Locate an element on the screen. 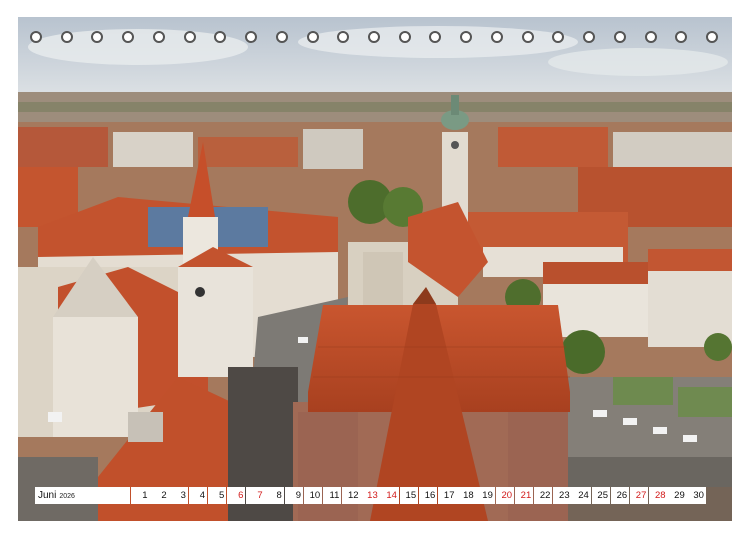 The height and width of the screenshot is (539, 750). day-cell: 19 is located at coordinates (485, 495).